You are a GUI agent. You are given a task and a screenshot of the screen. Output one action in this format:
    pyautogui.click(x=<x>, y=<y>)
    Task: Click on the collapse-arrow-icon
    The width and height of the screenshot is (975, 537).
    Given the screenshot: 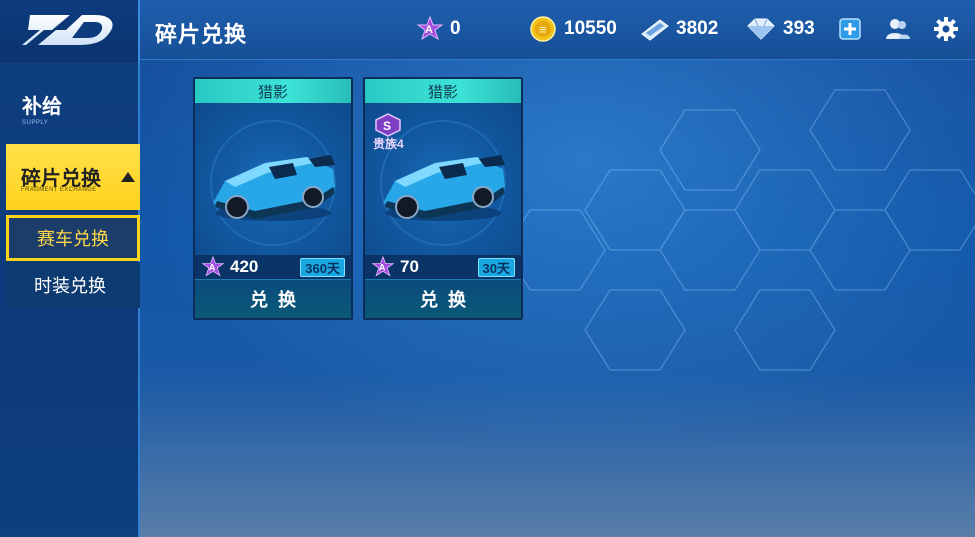 What is the action you would take?
    pyautogui.click(x=128, y=177)
    